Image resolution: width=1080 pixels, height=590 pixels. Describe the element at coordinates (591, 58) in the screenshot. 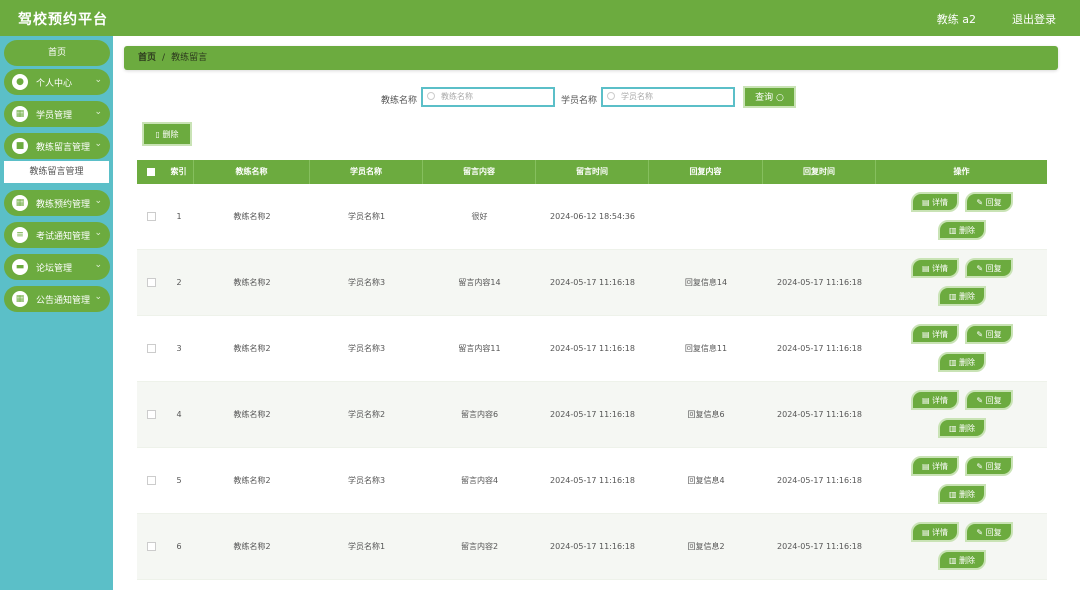

I see `breadcrumb: 首页 / 教练留言` at that location.